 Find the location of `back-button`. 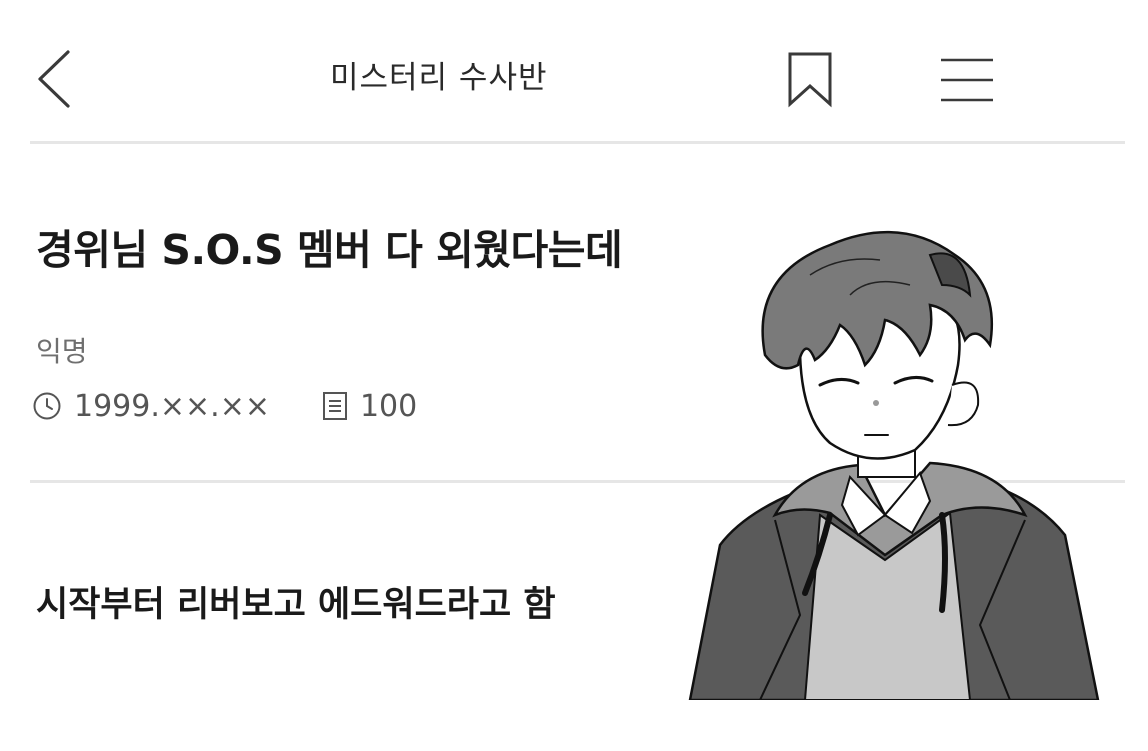

back-button is located at coordinates (55, 79).